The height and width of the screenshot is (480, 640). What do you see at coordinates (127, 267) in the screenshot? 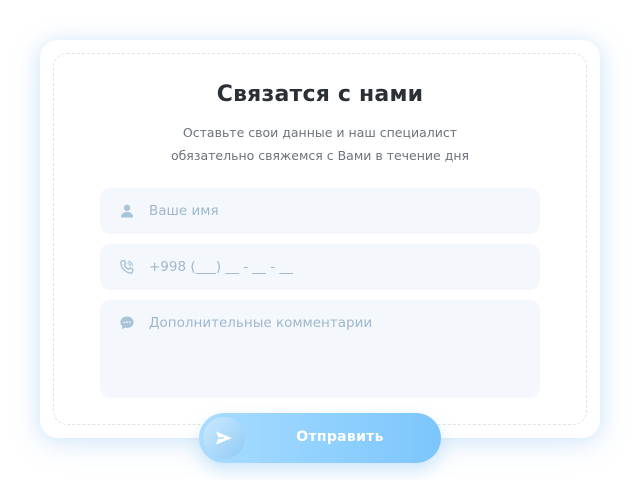
I see `phone-icon` at bounding box center [127, 267].